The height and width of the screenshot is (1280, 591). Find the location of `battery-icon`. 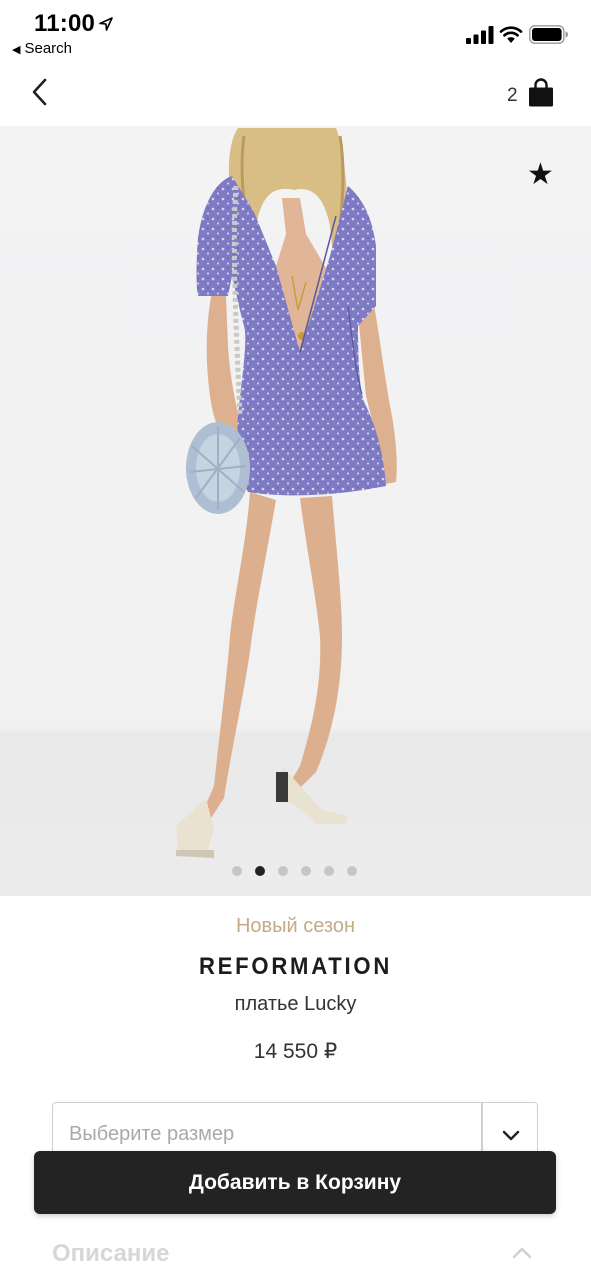

battery-icon is located at coordinates (548, 34).